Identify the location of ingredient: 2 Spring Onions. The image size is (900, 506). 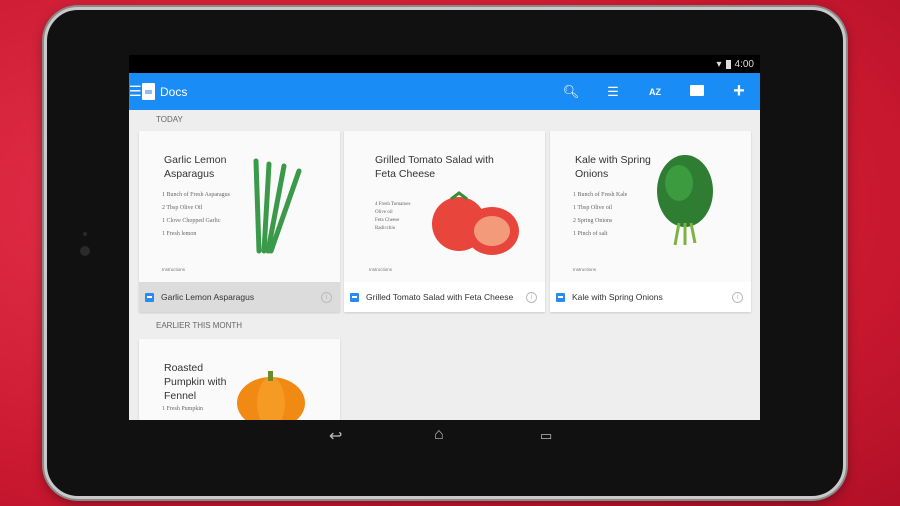
(593, 221).